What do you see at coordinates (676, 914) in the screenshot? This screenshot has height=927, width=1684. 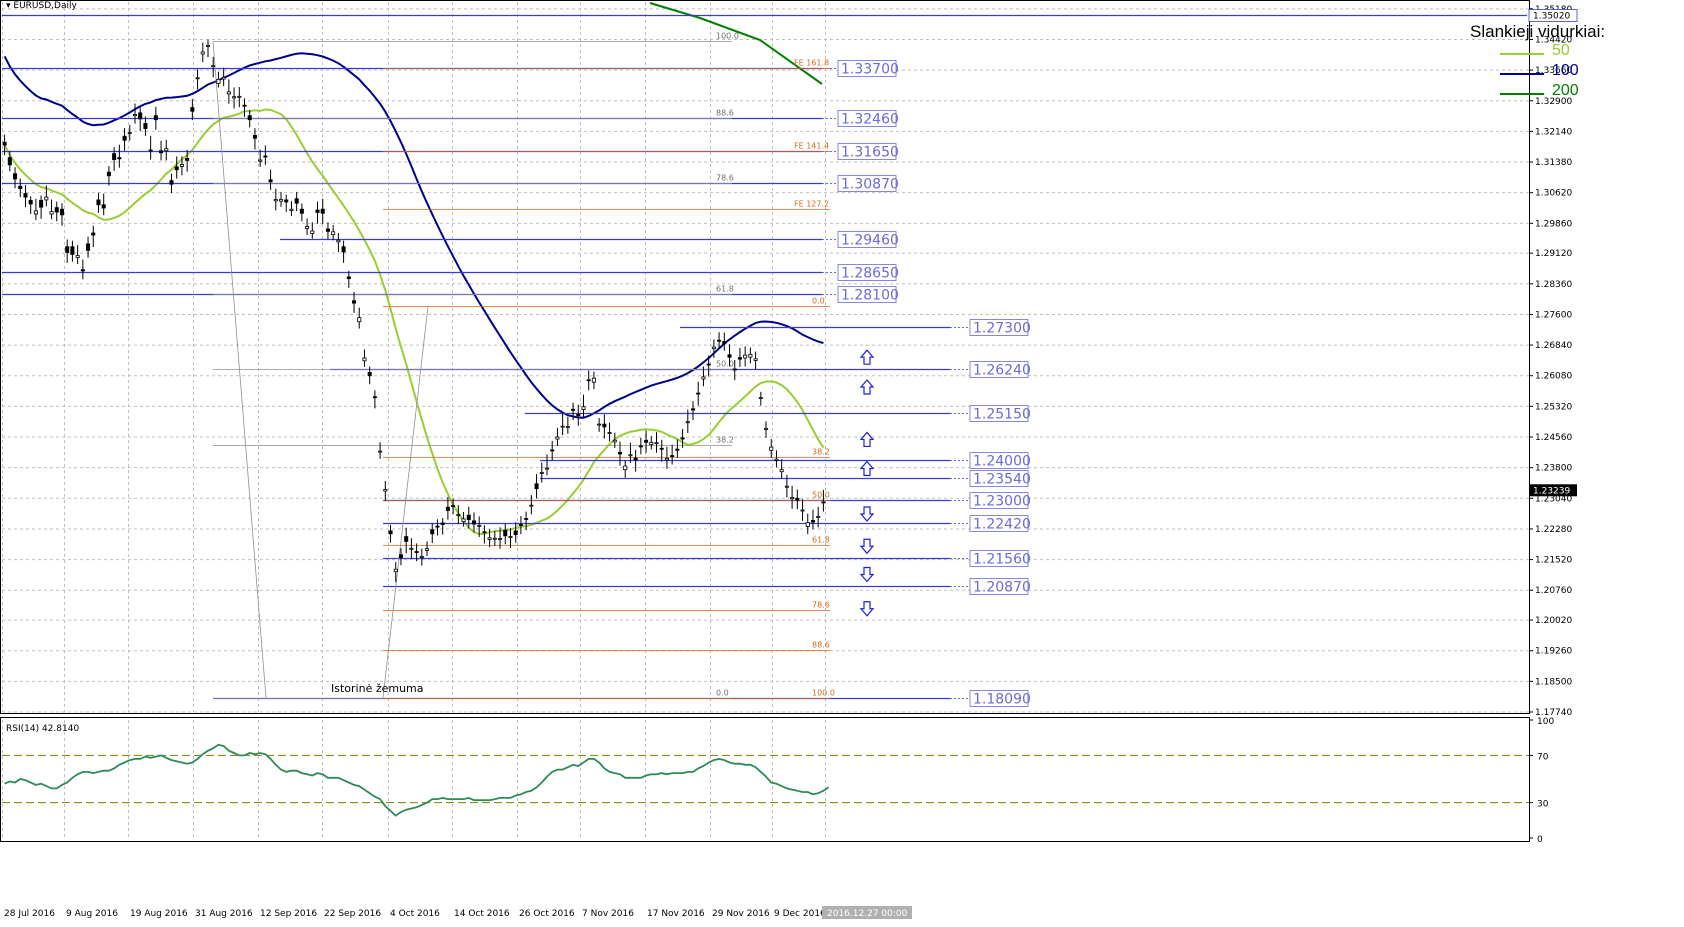 I see `x-tick-label: 17 Nov 2016` at bounding box center [676, 914].